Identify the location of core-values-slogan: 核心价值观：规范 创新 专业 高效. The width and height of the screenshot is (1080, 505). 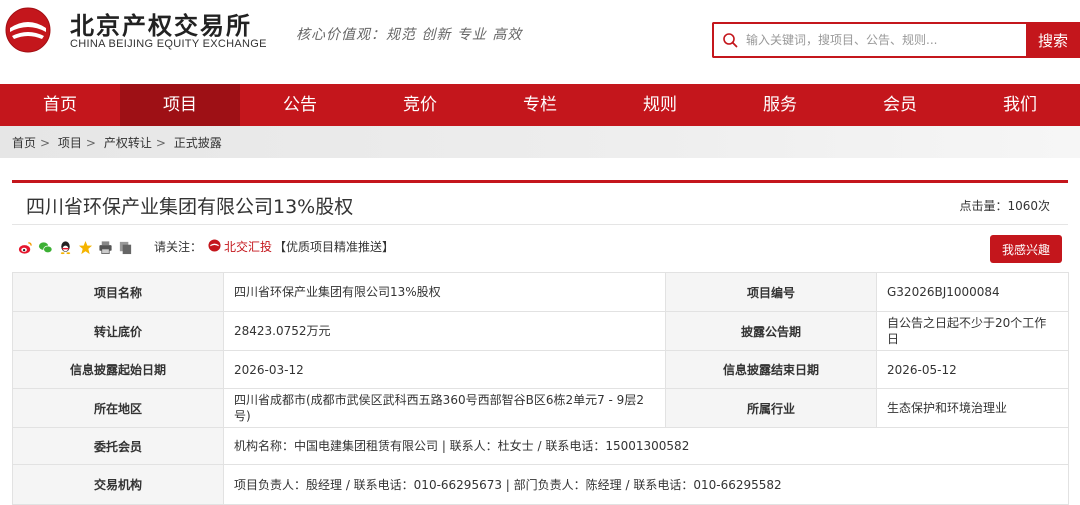
(409, 35).